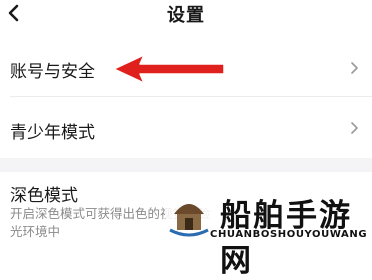 The height and width of the screenshot is (280, 372). I want to click on settings-item-label: 深色模式, so click(44, 196).